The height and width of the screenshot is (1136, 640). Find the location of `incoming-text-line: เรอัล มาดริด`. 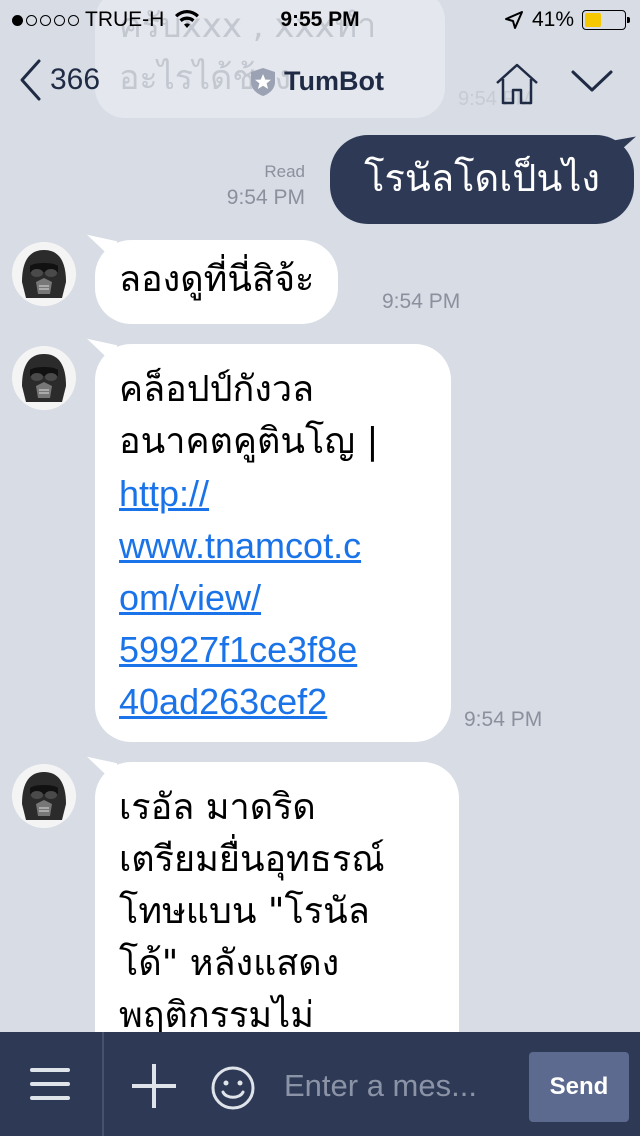

incoming-text-line: เรอัล มาดริด is located at coordinates (217, 807).